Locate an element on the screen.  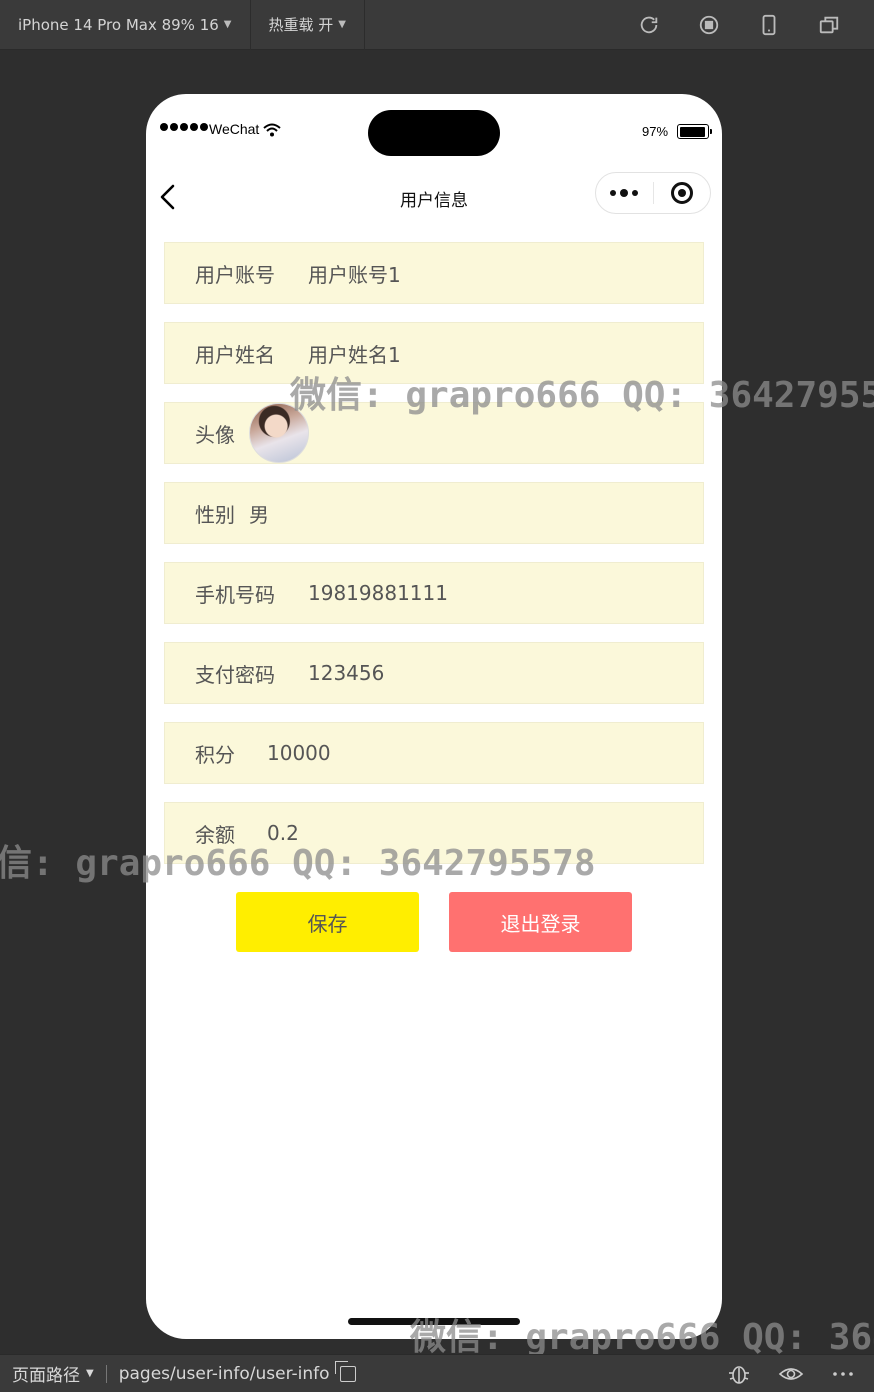
account-field: 用户账号1 is located at coordinates (354, 273).